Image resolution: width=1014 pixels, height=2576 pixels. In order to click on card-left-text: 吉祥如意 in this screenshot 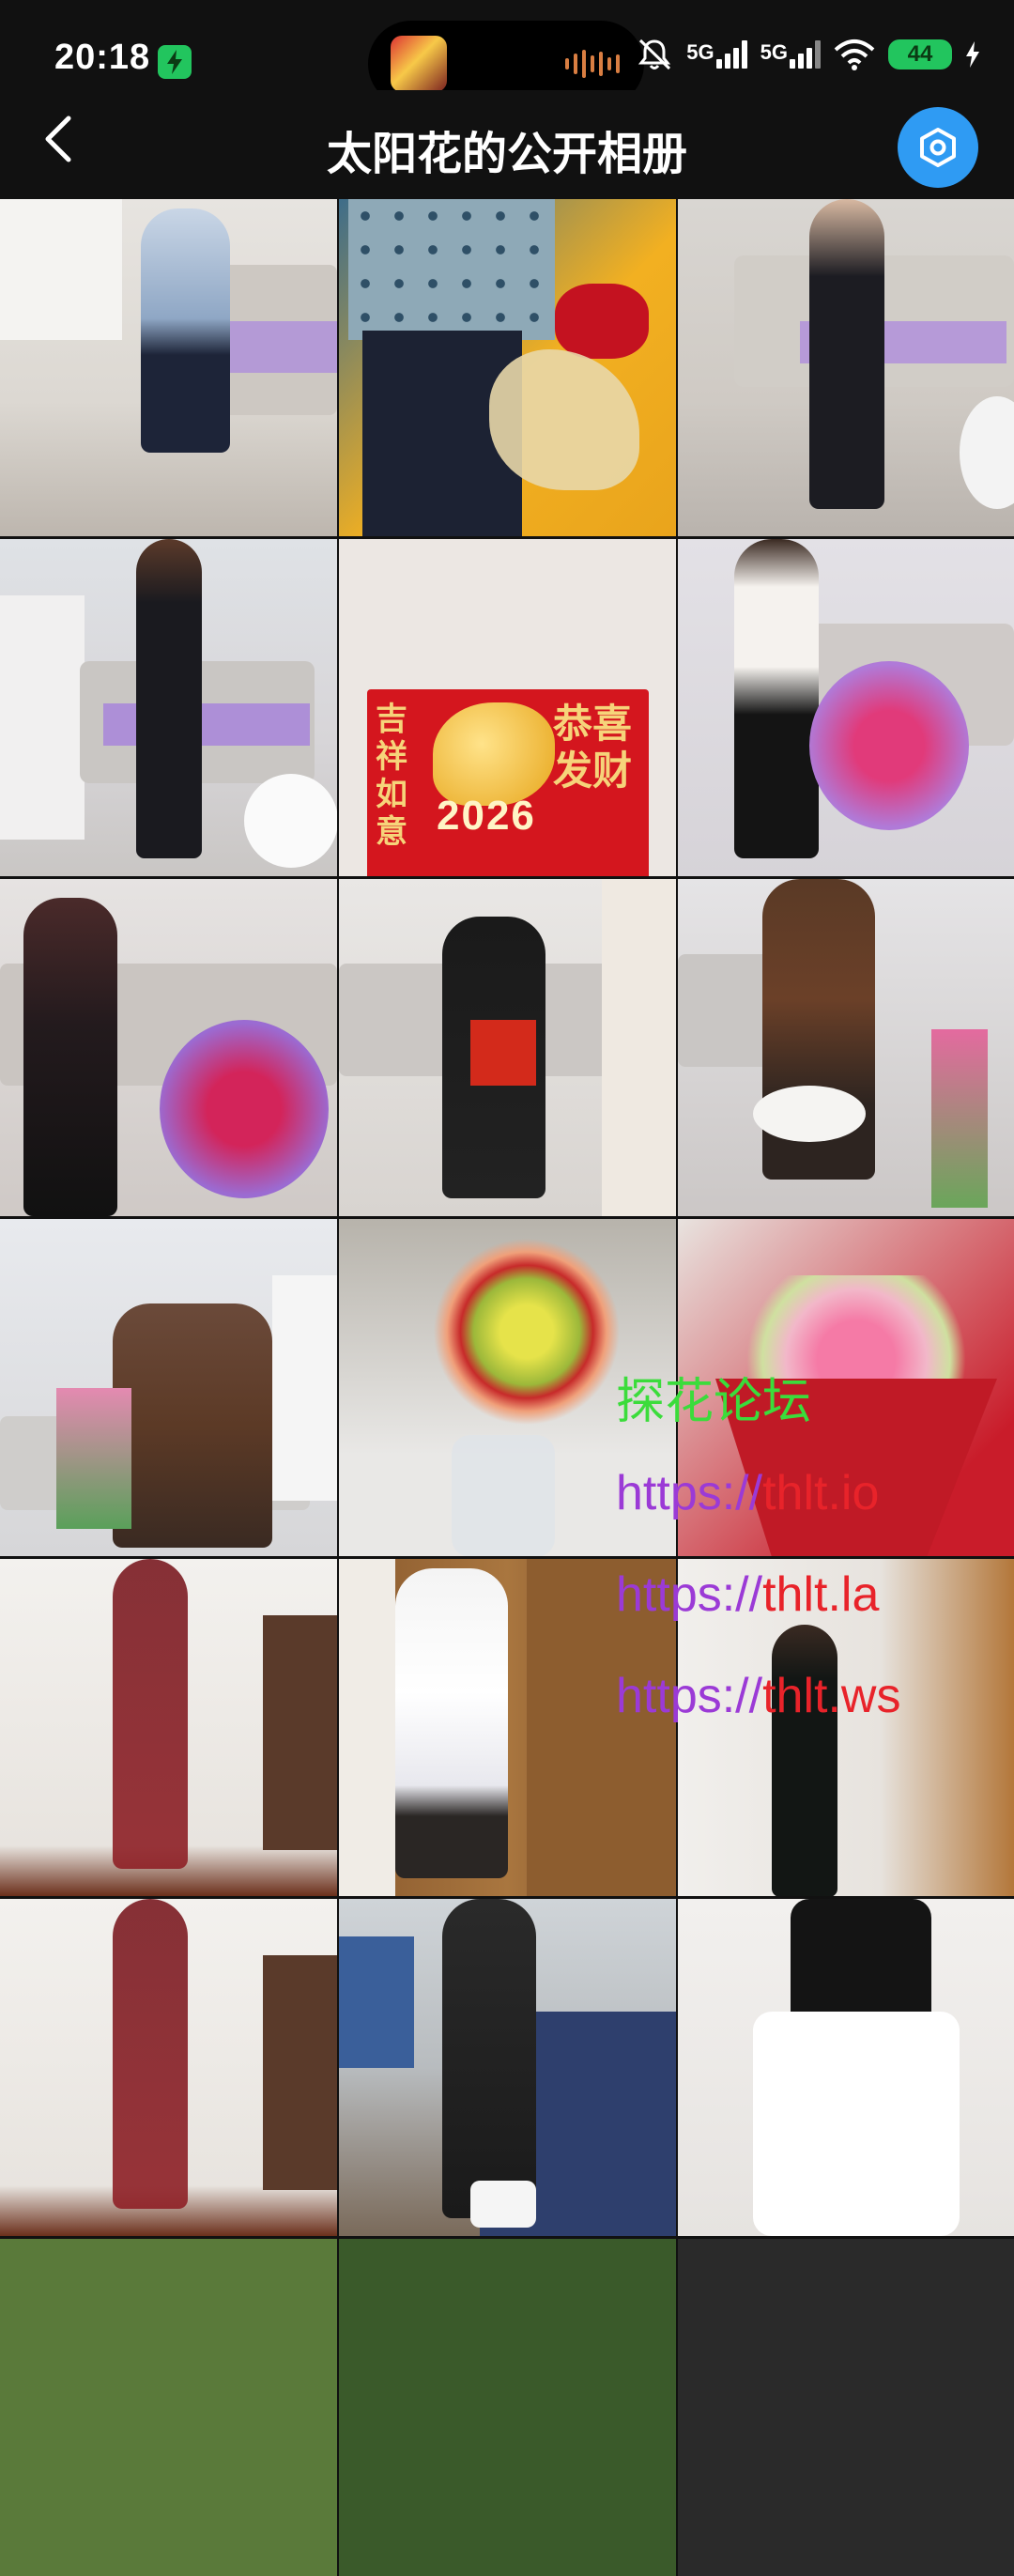, I will do `click(392, 776)`.